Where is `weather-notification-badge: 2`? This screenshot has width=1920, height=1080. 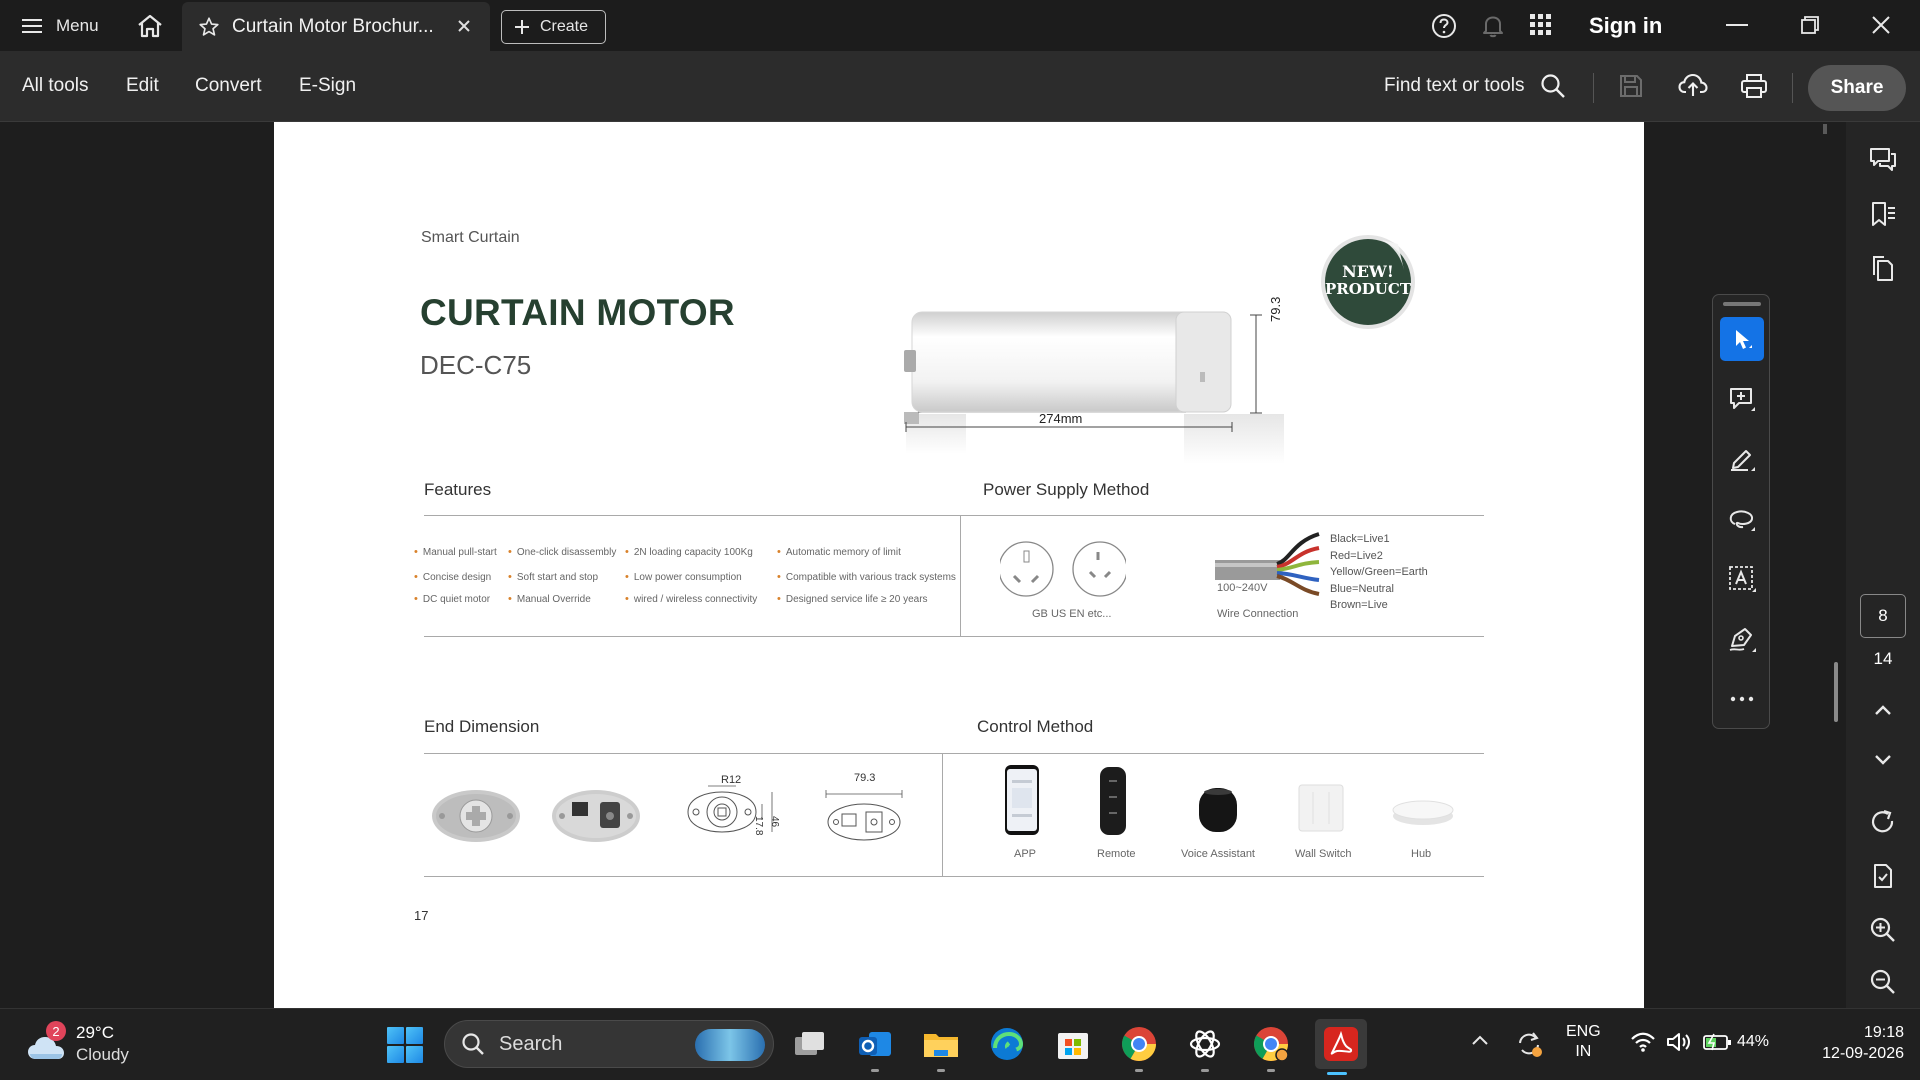 weather-notification-badge: 2 is located at coordinates (56, 1031).